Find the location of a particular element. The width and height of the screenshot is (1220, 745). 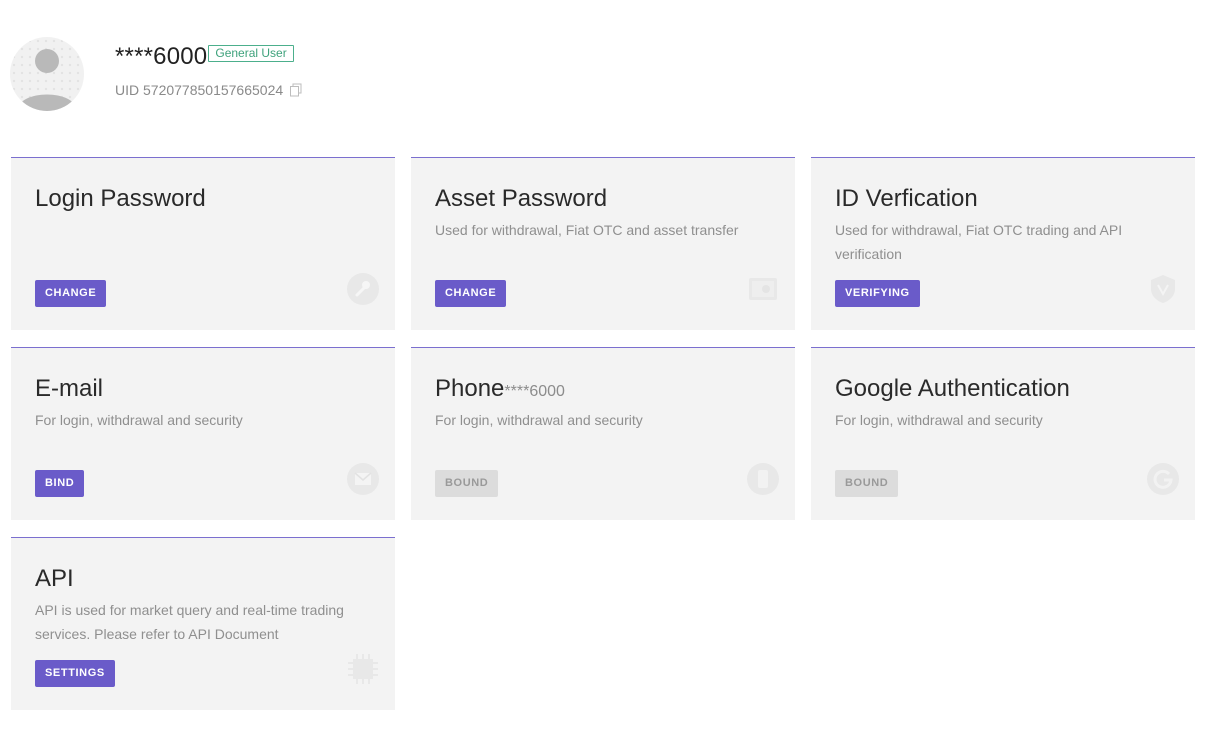

uid-line: UID 572077850157665024 is located at coordinates (209, 90).